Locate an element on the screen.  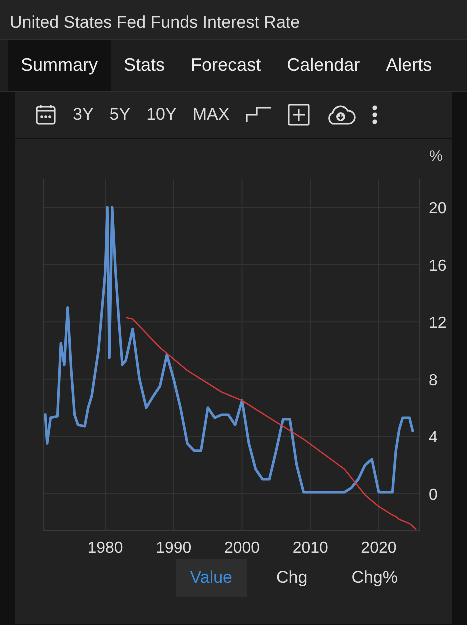
tab: Alerts is located at coordinates (409, 65).